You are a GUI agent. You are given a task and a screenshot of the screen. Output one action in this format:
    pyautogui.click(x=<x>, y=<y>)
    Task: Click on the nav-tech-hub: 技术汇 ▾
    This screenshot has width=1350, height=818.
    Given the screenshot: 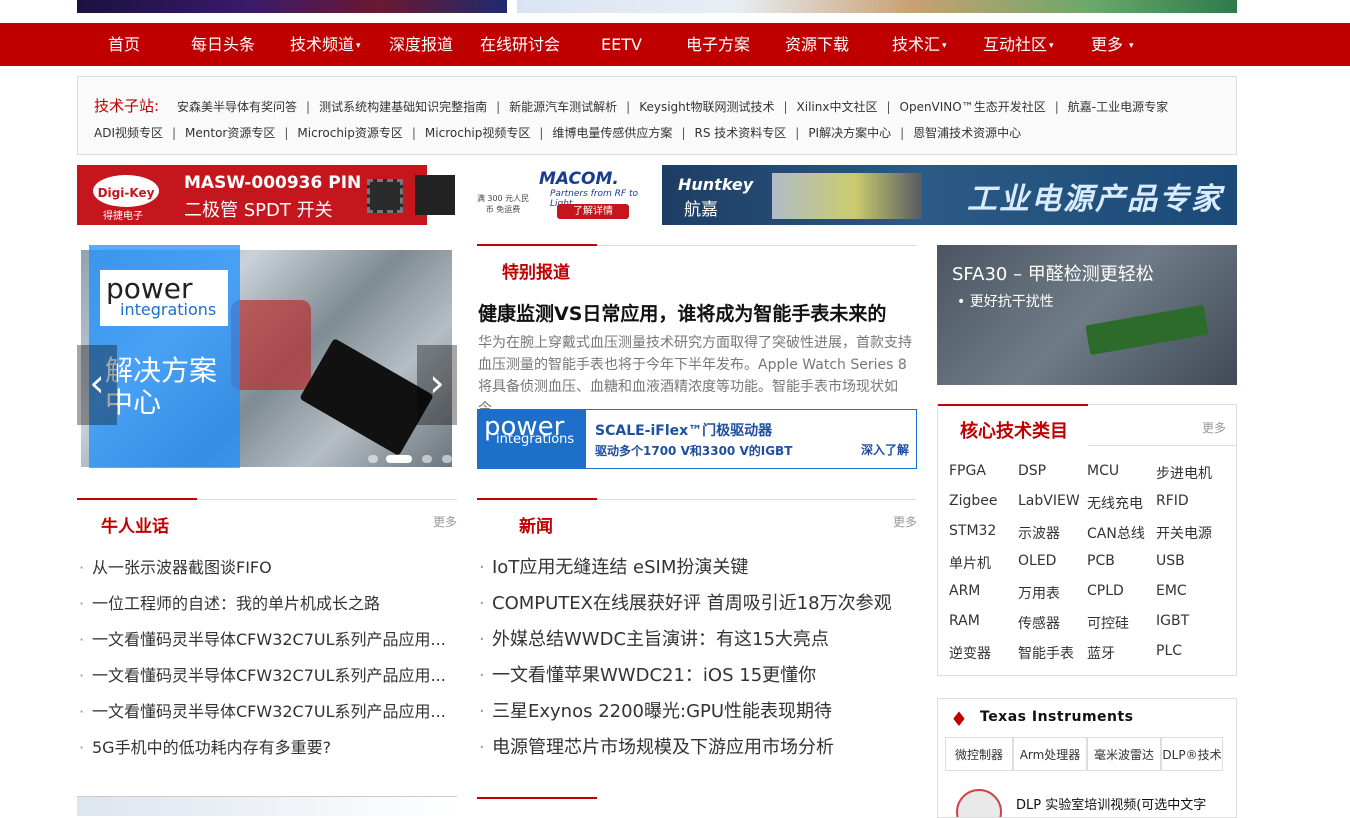 What is the action you would take?
    pyautogui.click(x=919, y=44)
    